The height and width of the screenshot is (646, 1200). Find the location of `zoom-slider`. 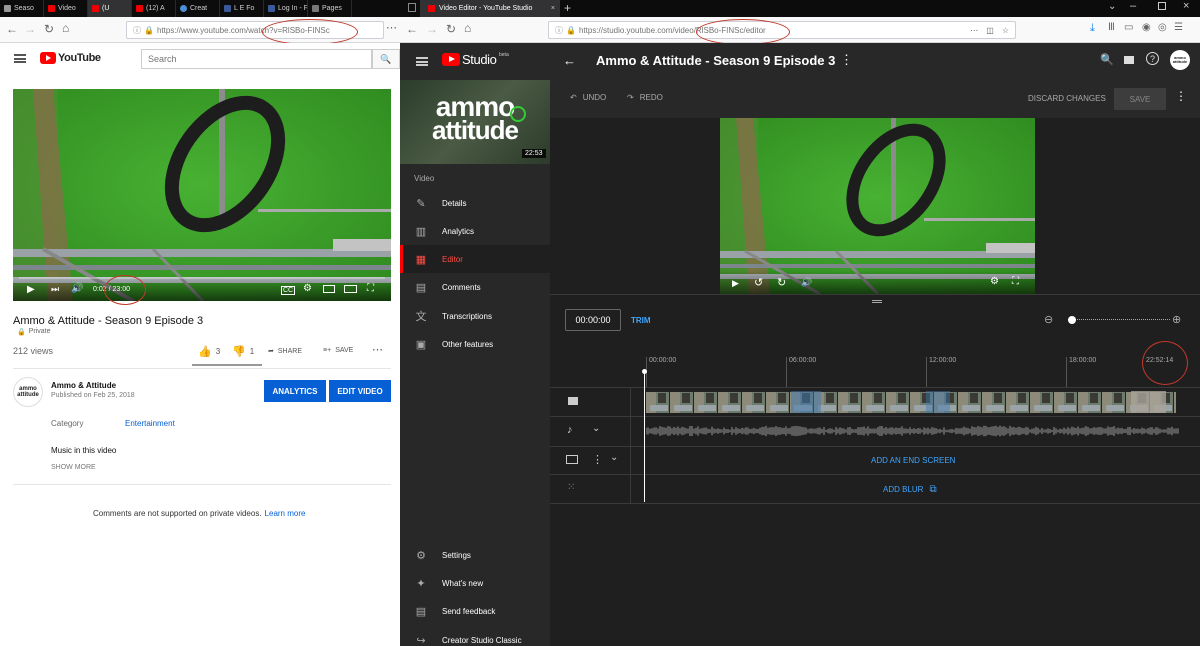

zoom-slider is located at coordinates (1119, 320).